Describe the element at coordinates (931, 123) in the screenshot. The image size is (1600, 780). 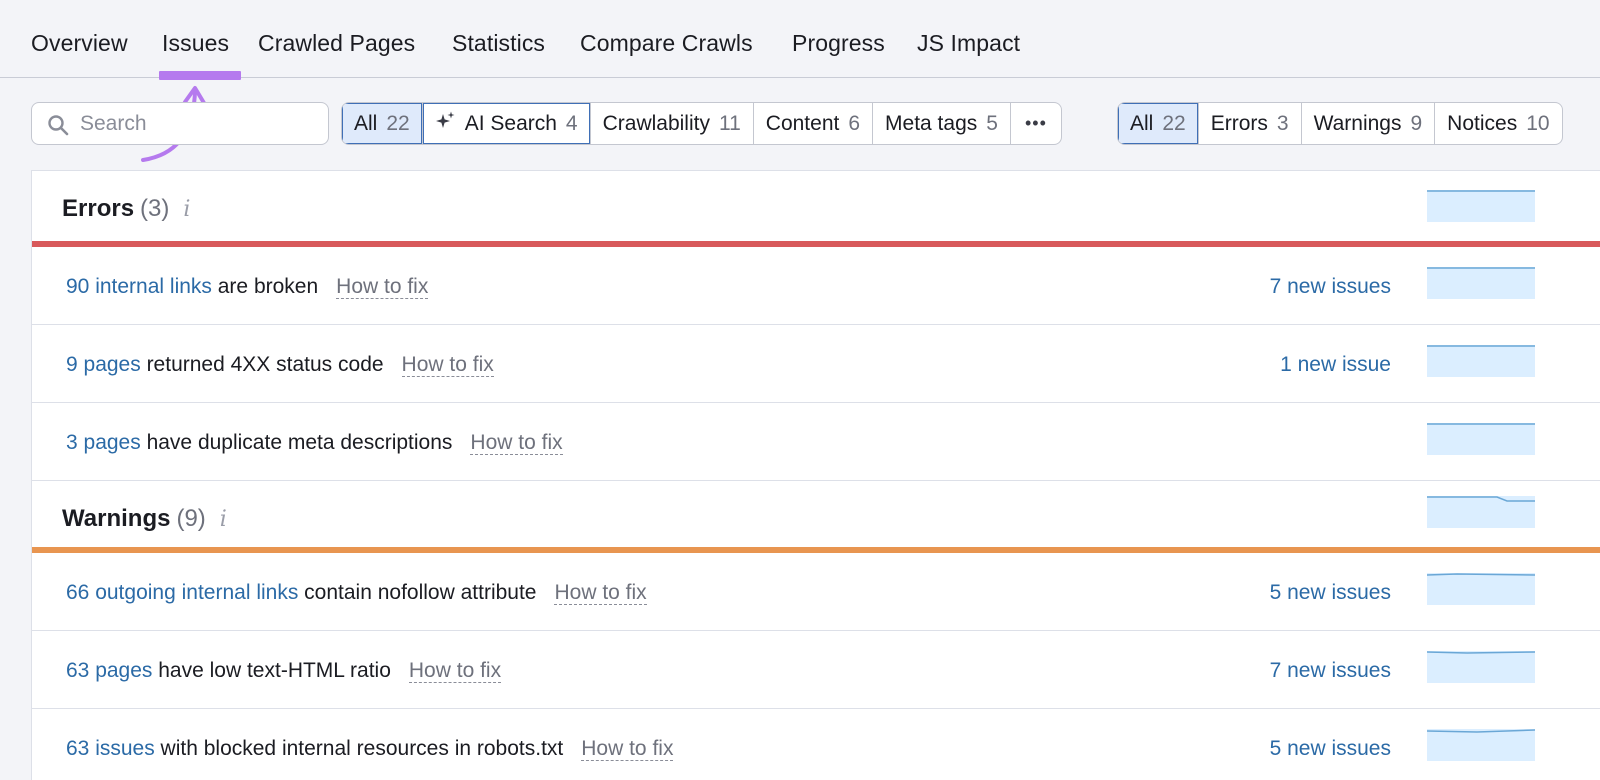
I see `filter-label: Meta tags` at that location.